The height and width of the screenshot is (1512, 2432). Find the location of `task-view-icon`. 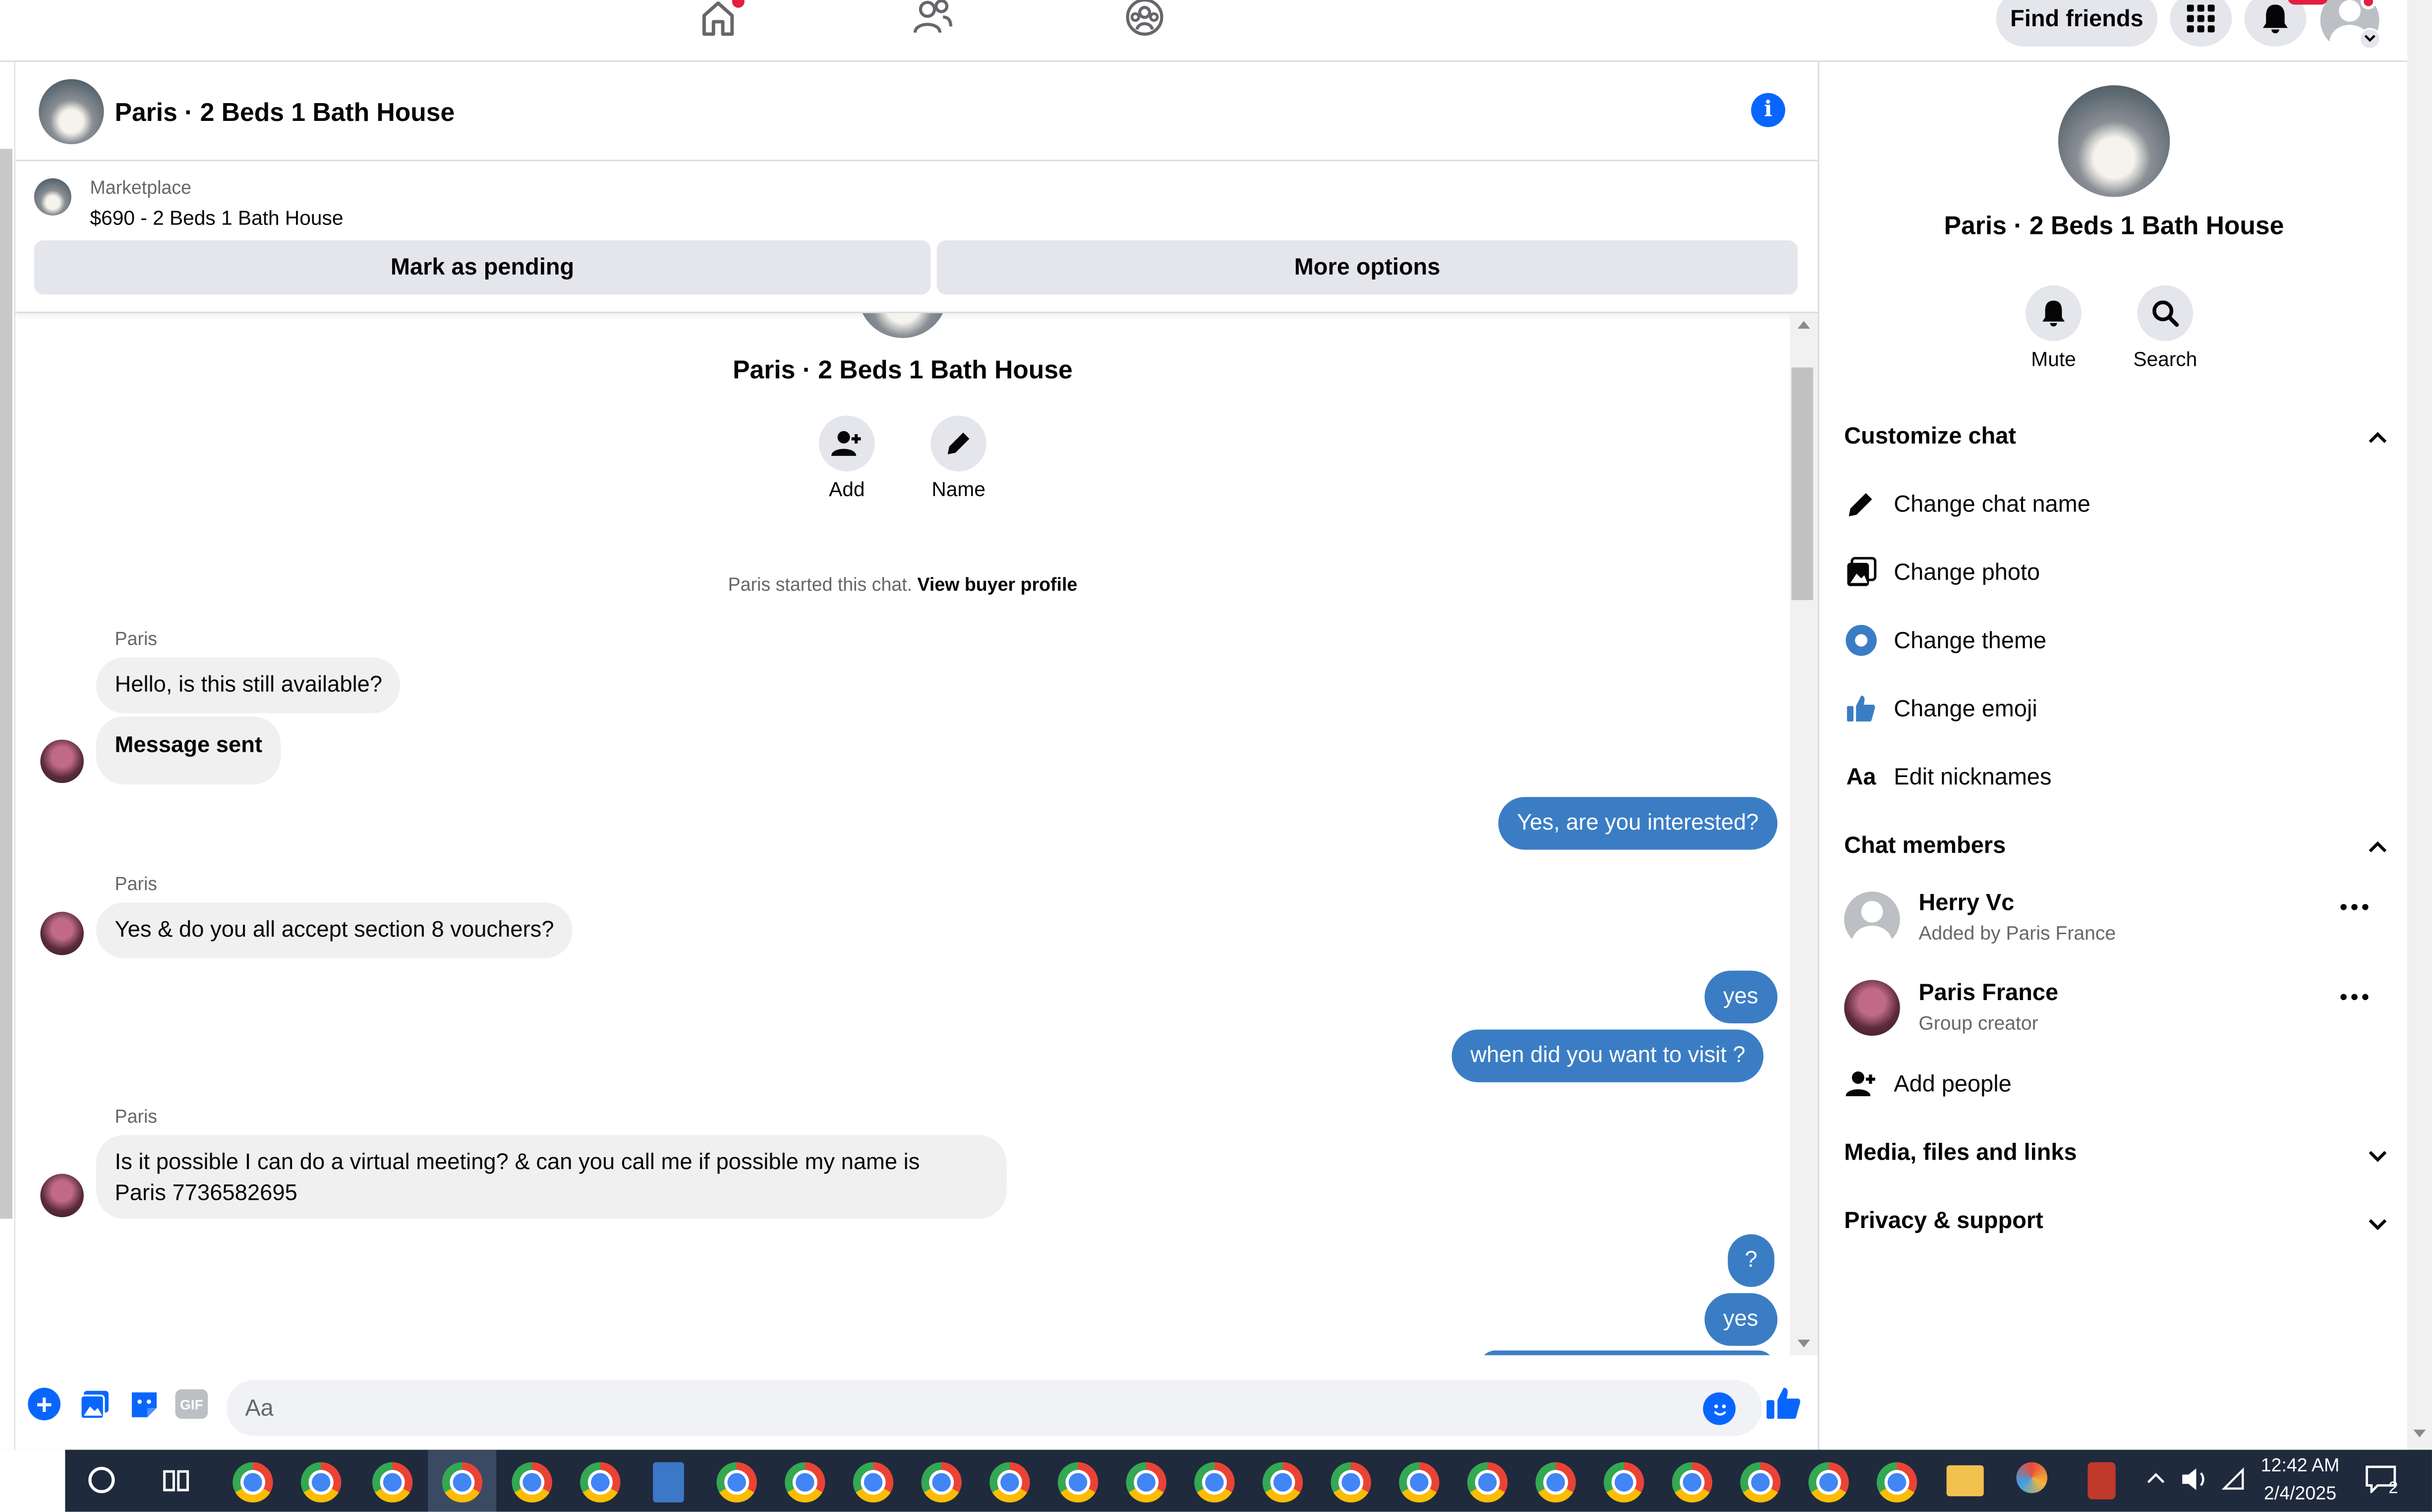

task-view-icon is located at coordinates (177, 1481).